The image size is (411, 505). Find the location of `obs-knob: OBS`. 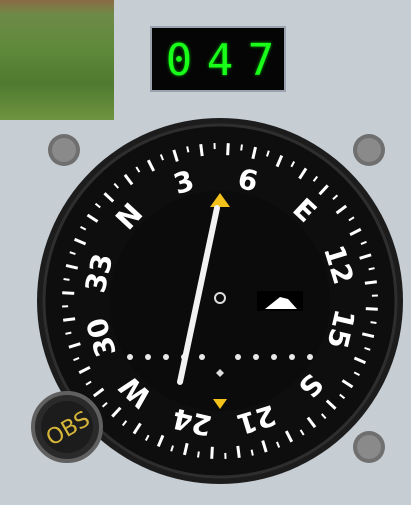

obs-knob: OBS is located at coordinates (67, 427).